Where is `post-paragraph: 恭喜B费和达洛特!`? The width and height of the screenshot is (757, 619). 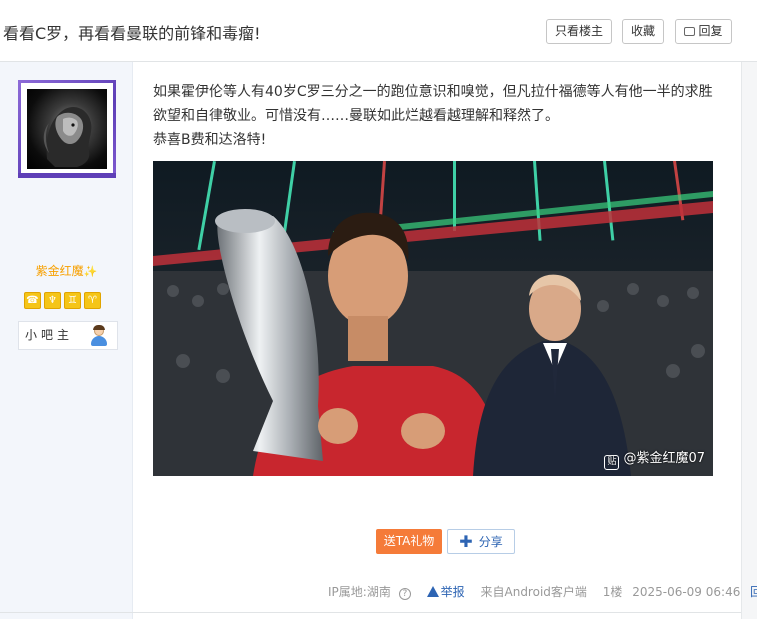
post-paragraph: 恭喜B费和达洛特! is located at coordinates (210, 140).